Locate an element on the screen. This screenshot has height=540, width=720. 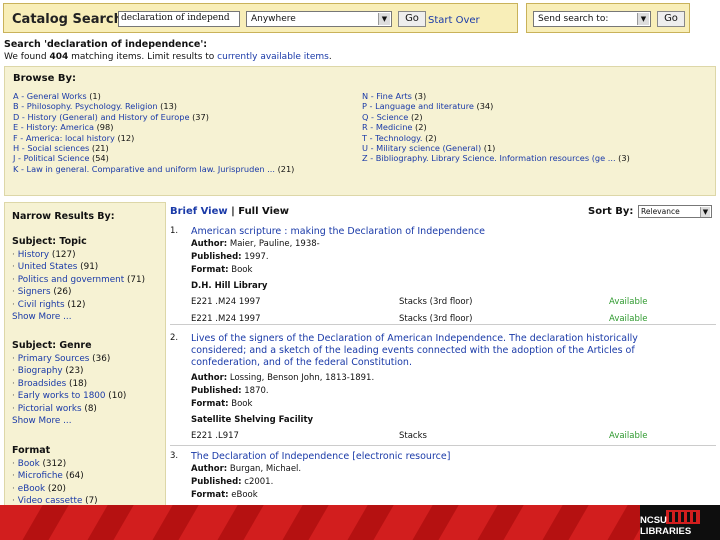
start-over-link: Start Over is located at coordinates (454, 20).